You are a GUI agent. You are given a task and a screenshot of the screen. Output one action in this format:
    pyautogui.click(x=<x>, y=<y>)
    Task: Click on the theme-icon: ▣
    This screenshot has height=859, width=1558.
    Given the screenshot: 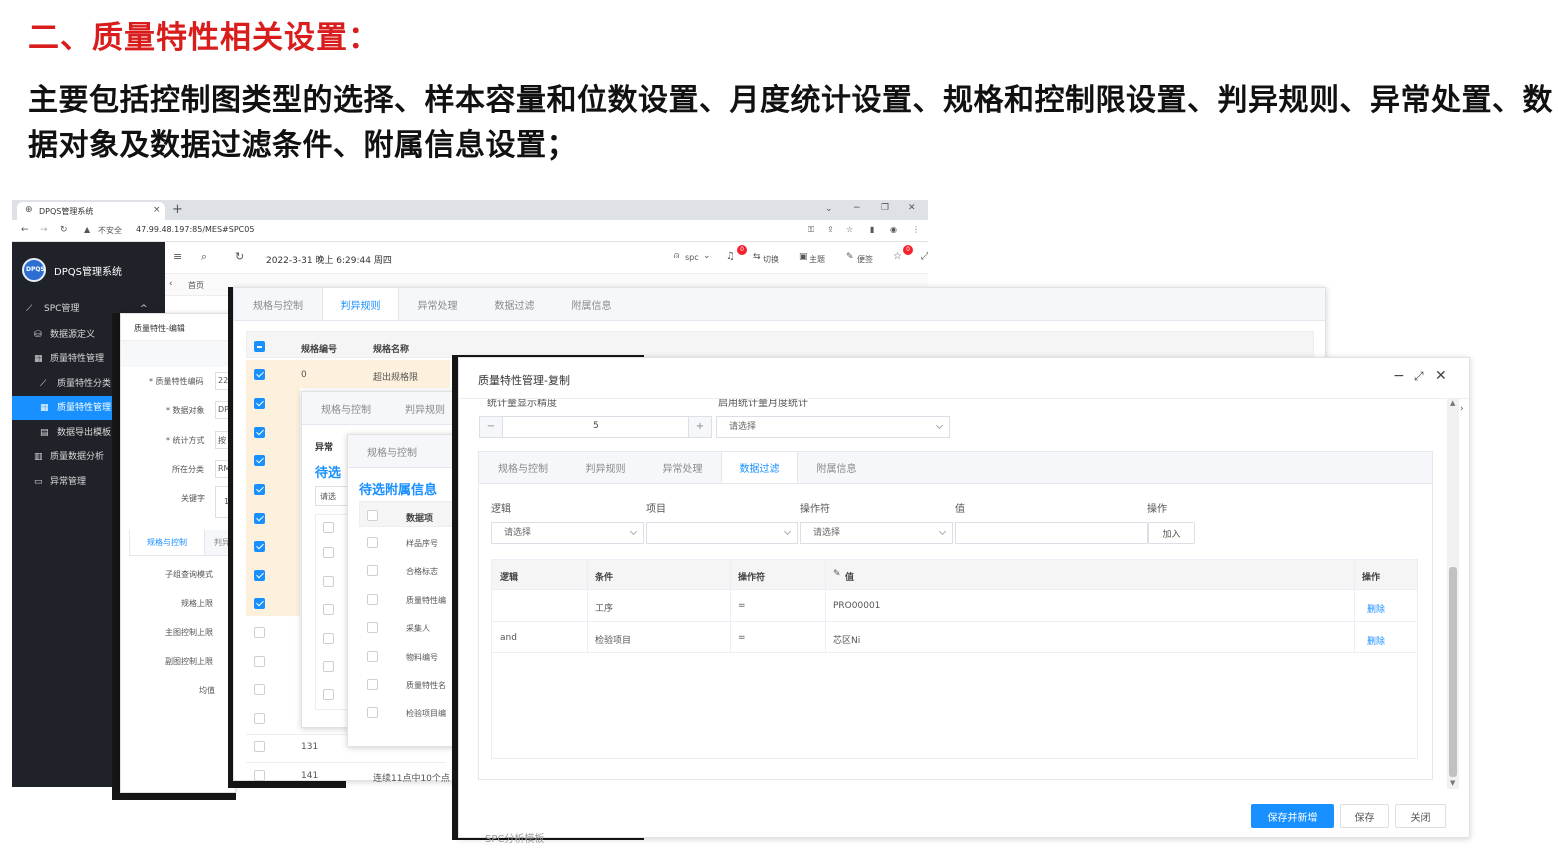 What is the action you would take?
    pyautogui.click(x=803, y=257)
    